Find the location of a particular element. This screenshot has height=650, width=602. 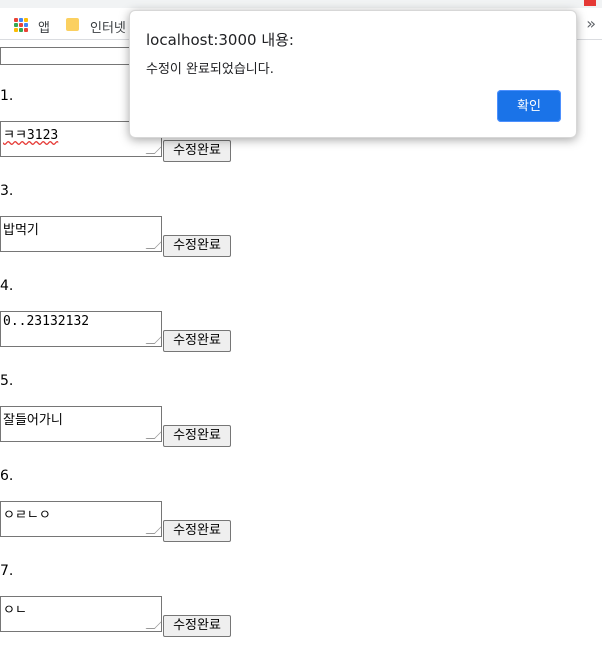

bookmark-folder-internet: 인터넷 is located at coordinates (108, 26).